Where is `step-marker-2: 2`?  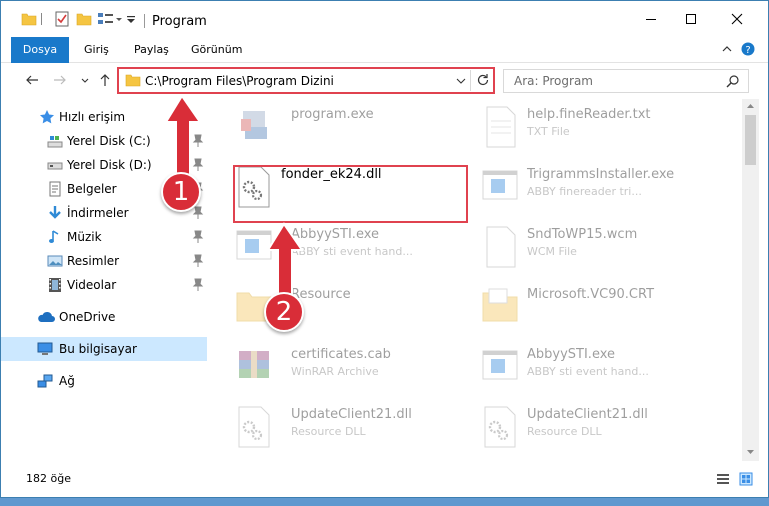
step-marker-2: 2 is located at coordinates (284, 312).